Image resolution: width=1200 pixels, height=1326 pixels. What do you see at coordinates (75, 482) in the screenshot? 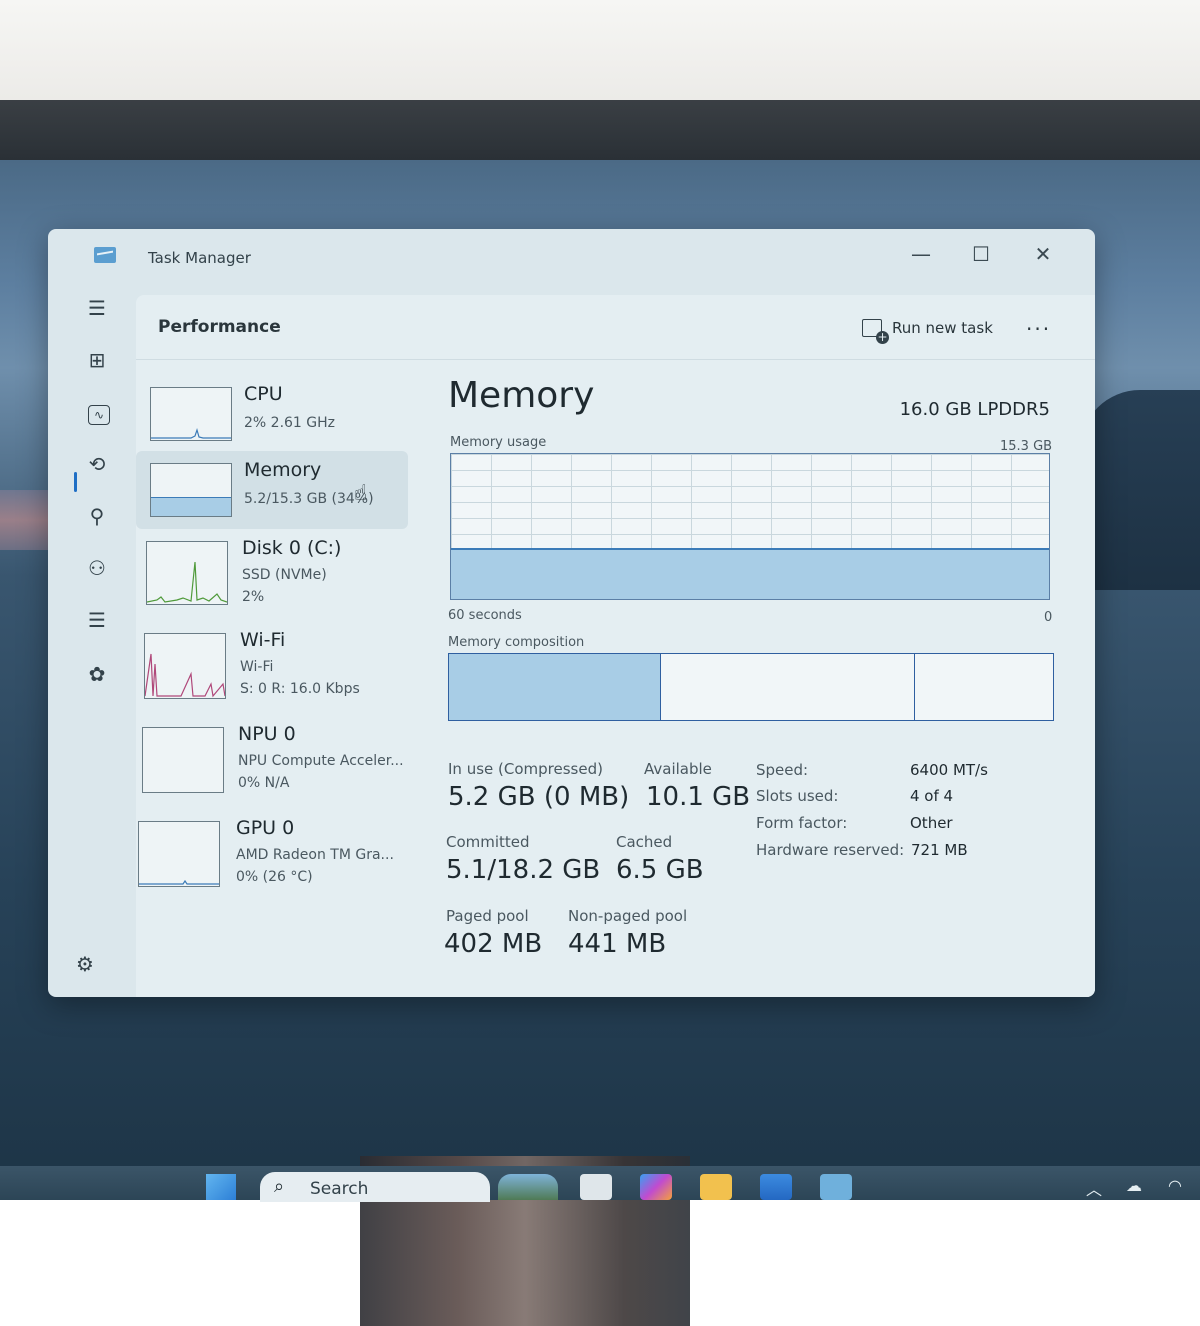
I see `nav-active-indicator` at bounding box center [75, 482].